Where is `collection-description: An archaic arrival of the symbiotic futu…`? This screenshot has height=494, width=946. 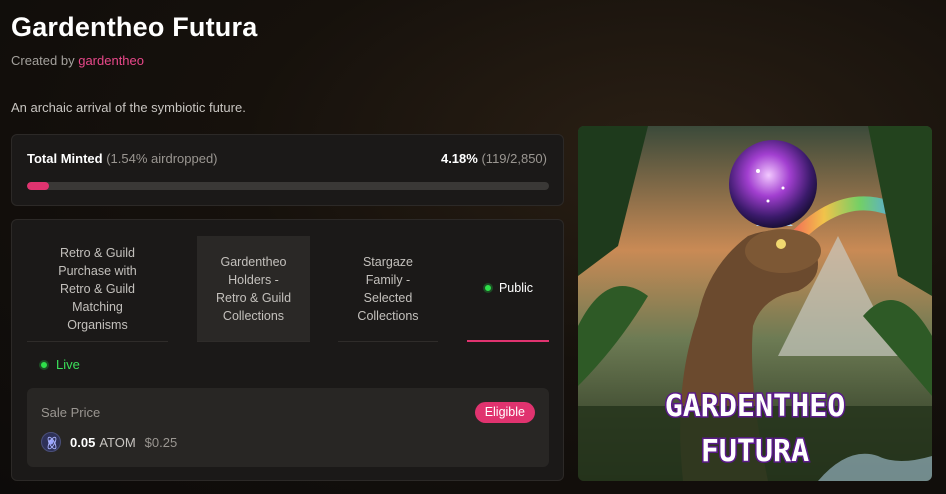
collection-description: An archaic arrival of the symbiotic futu… is located at coordinates (128, 107).